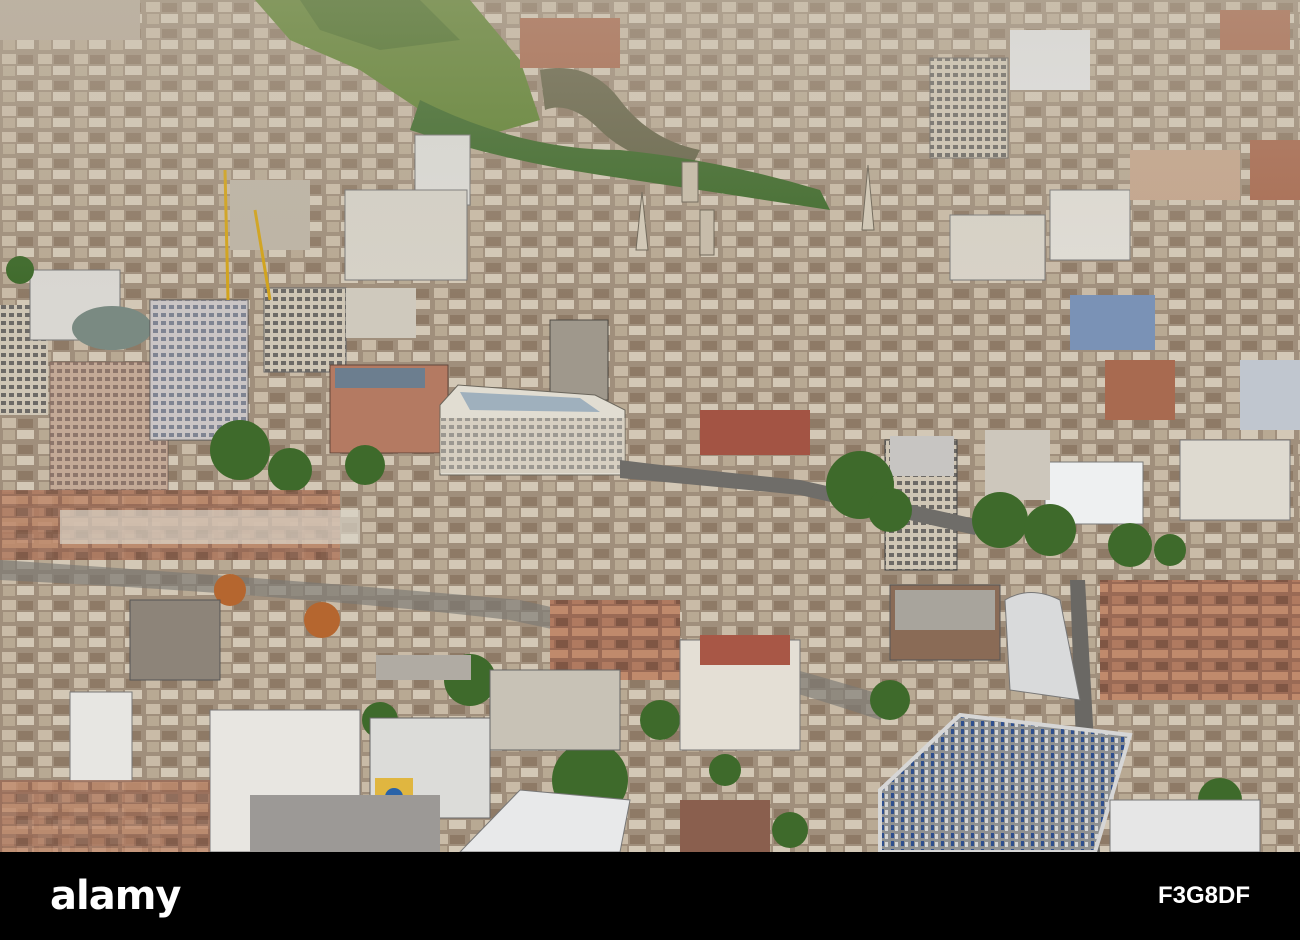 The image size is (1300, 940). Describe the element at coordinates (423, 667) in the screenshot. I see `car-park` at that location.